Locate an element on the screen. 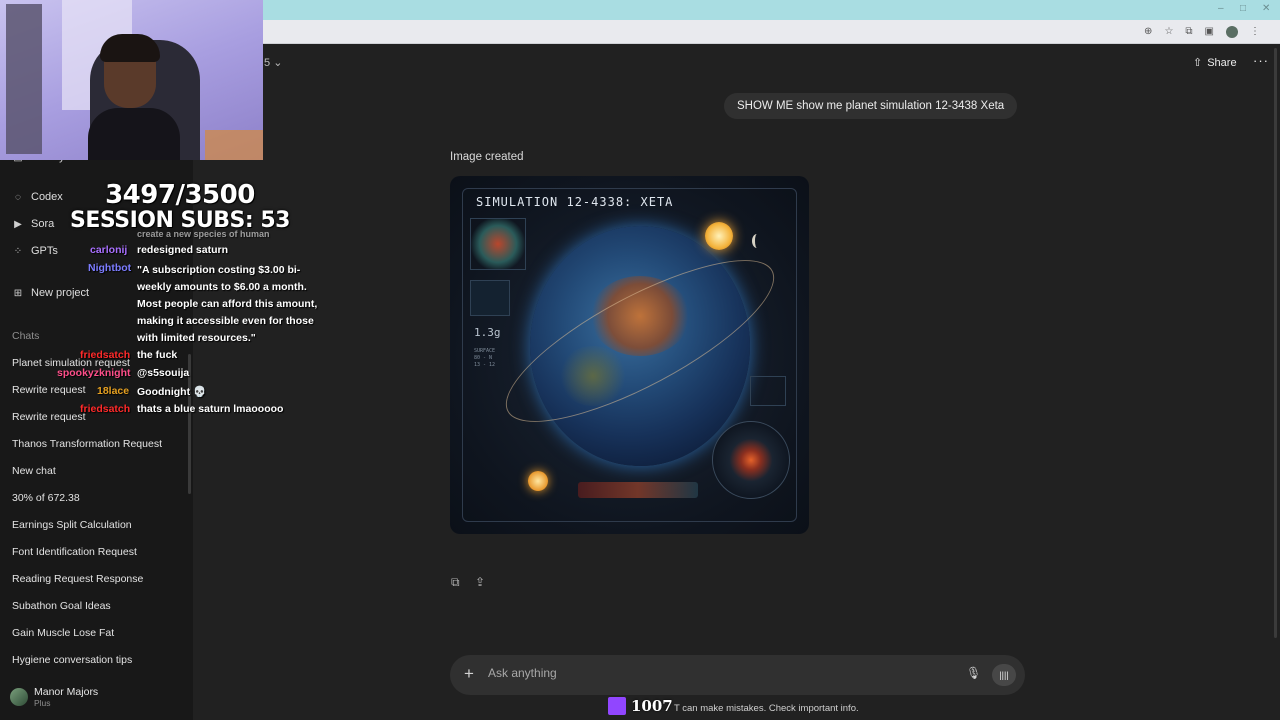 The height and width of the screenshot is (720, 1280). sidebar-item-new-project: ⊞ New project is located at coordinates (50, 293).